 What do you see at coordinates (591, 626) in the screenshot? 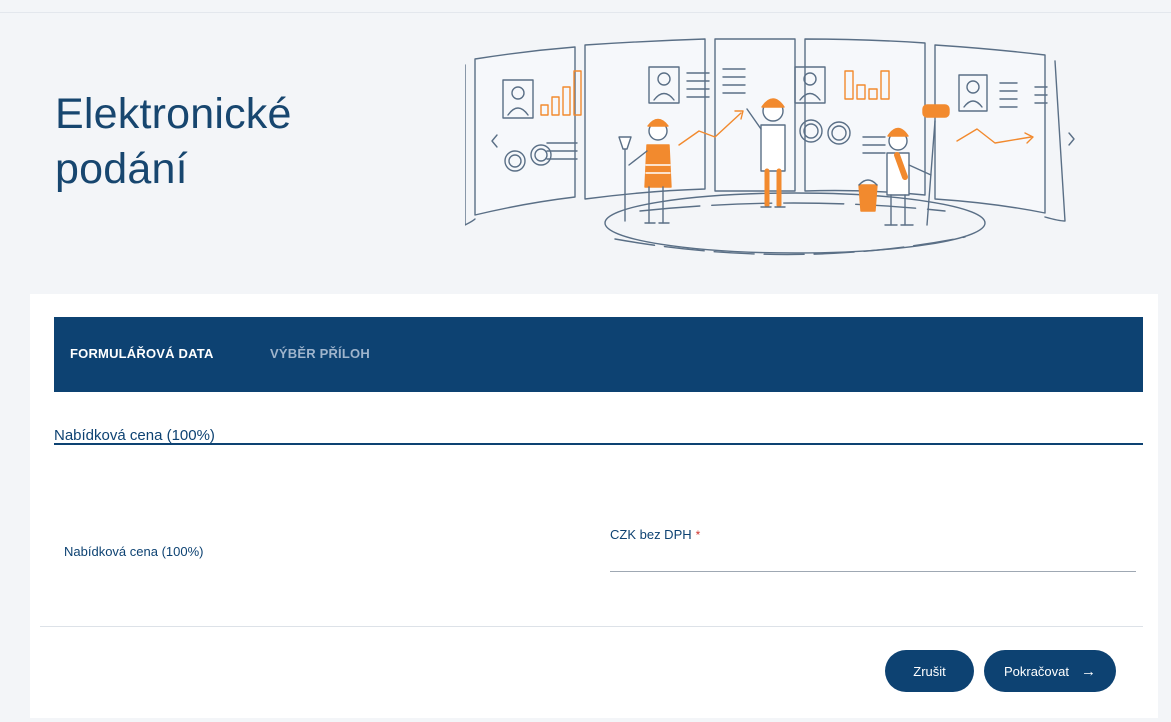
I see `footer-divider` at bounding box center [591, 626].